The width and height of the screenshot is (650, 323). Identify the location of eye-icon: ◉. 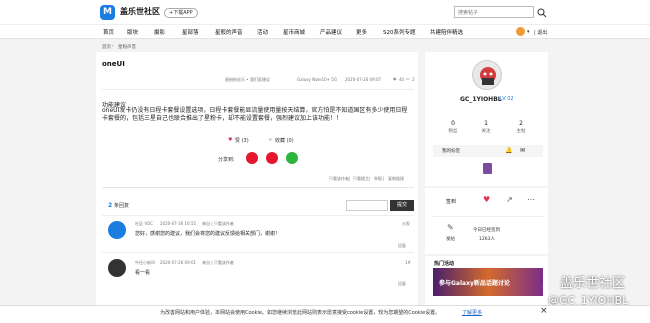
(395, 78).